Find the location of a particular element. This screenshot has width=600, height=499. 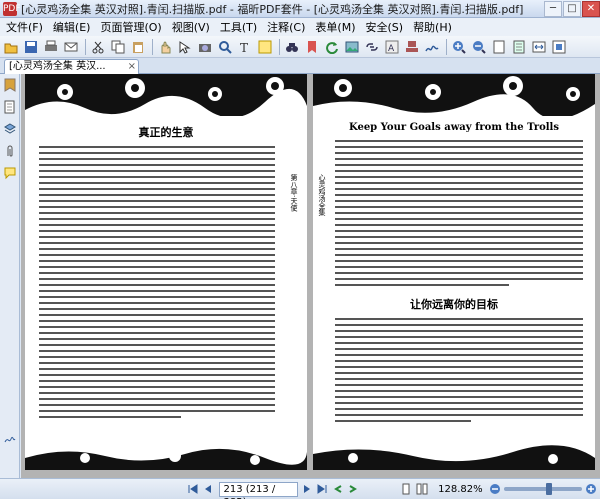

svg-text: T is located at coordinates (244, 47).